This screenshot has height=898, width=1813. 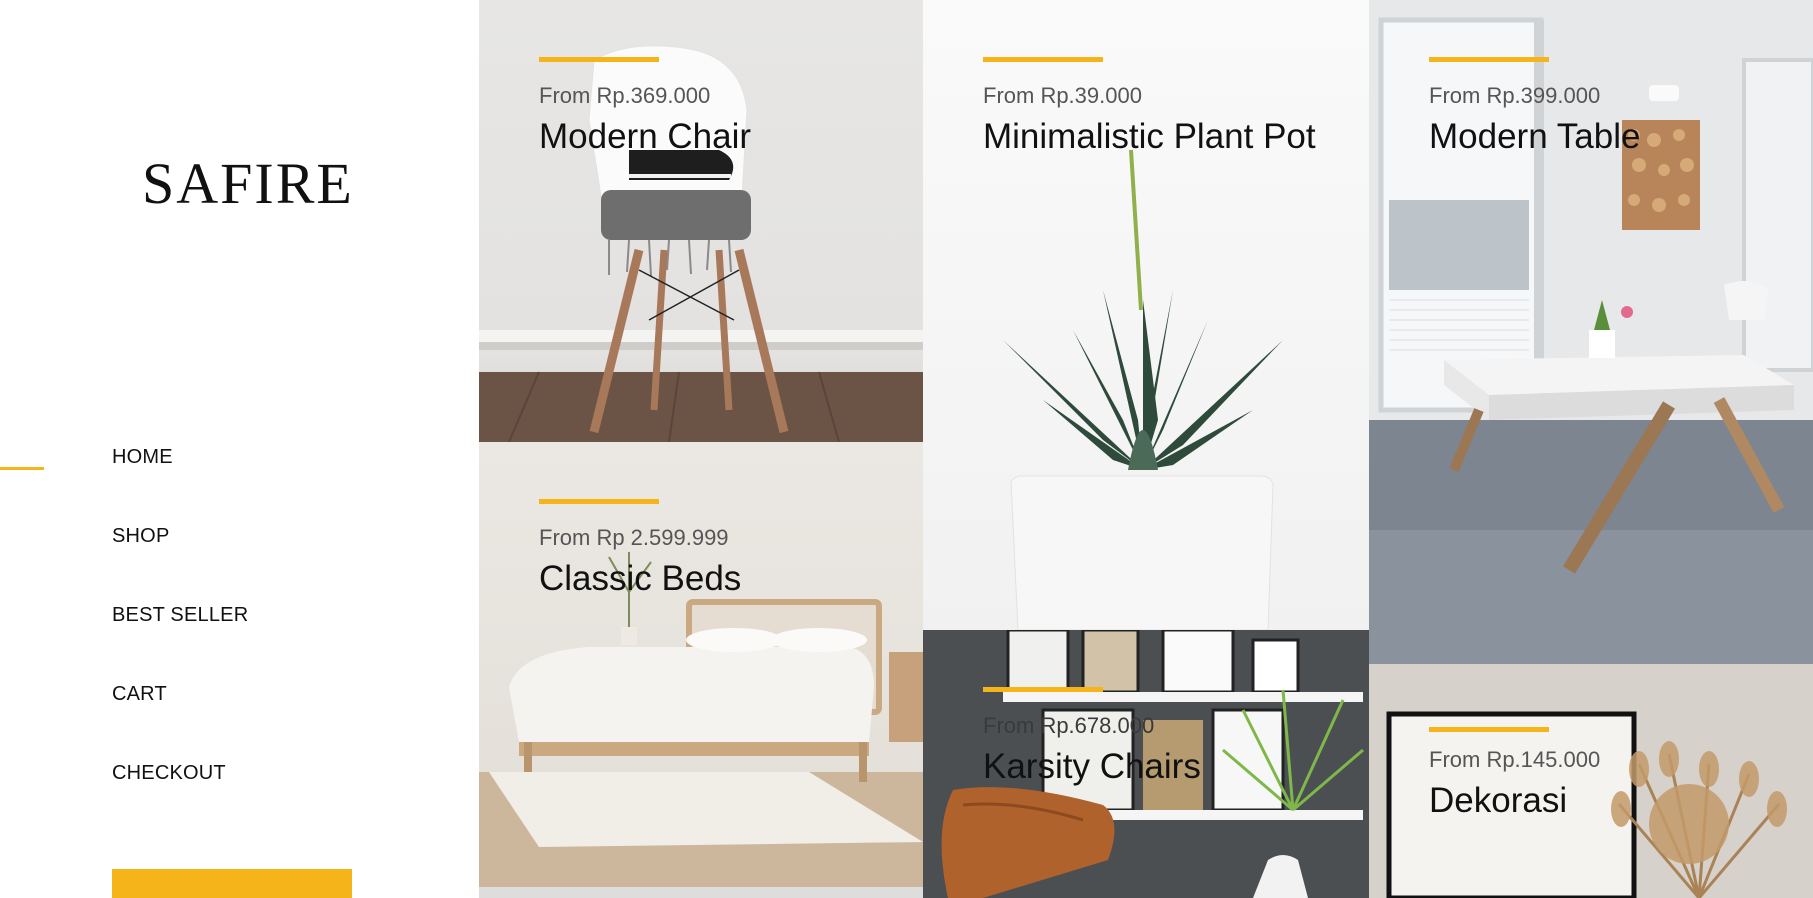 I want to click on brand-logo: SAFIRE, so click(x=248, y=183).